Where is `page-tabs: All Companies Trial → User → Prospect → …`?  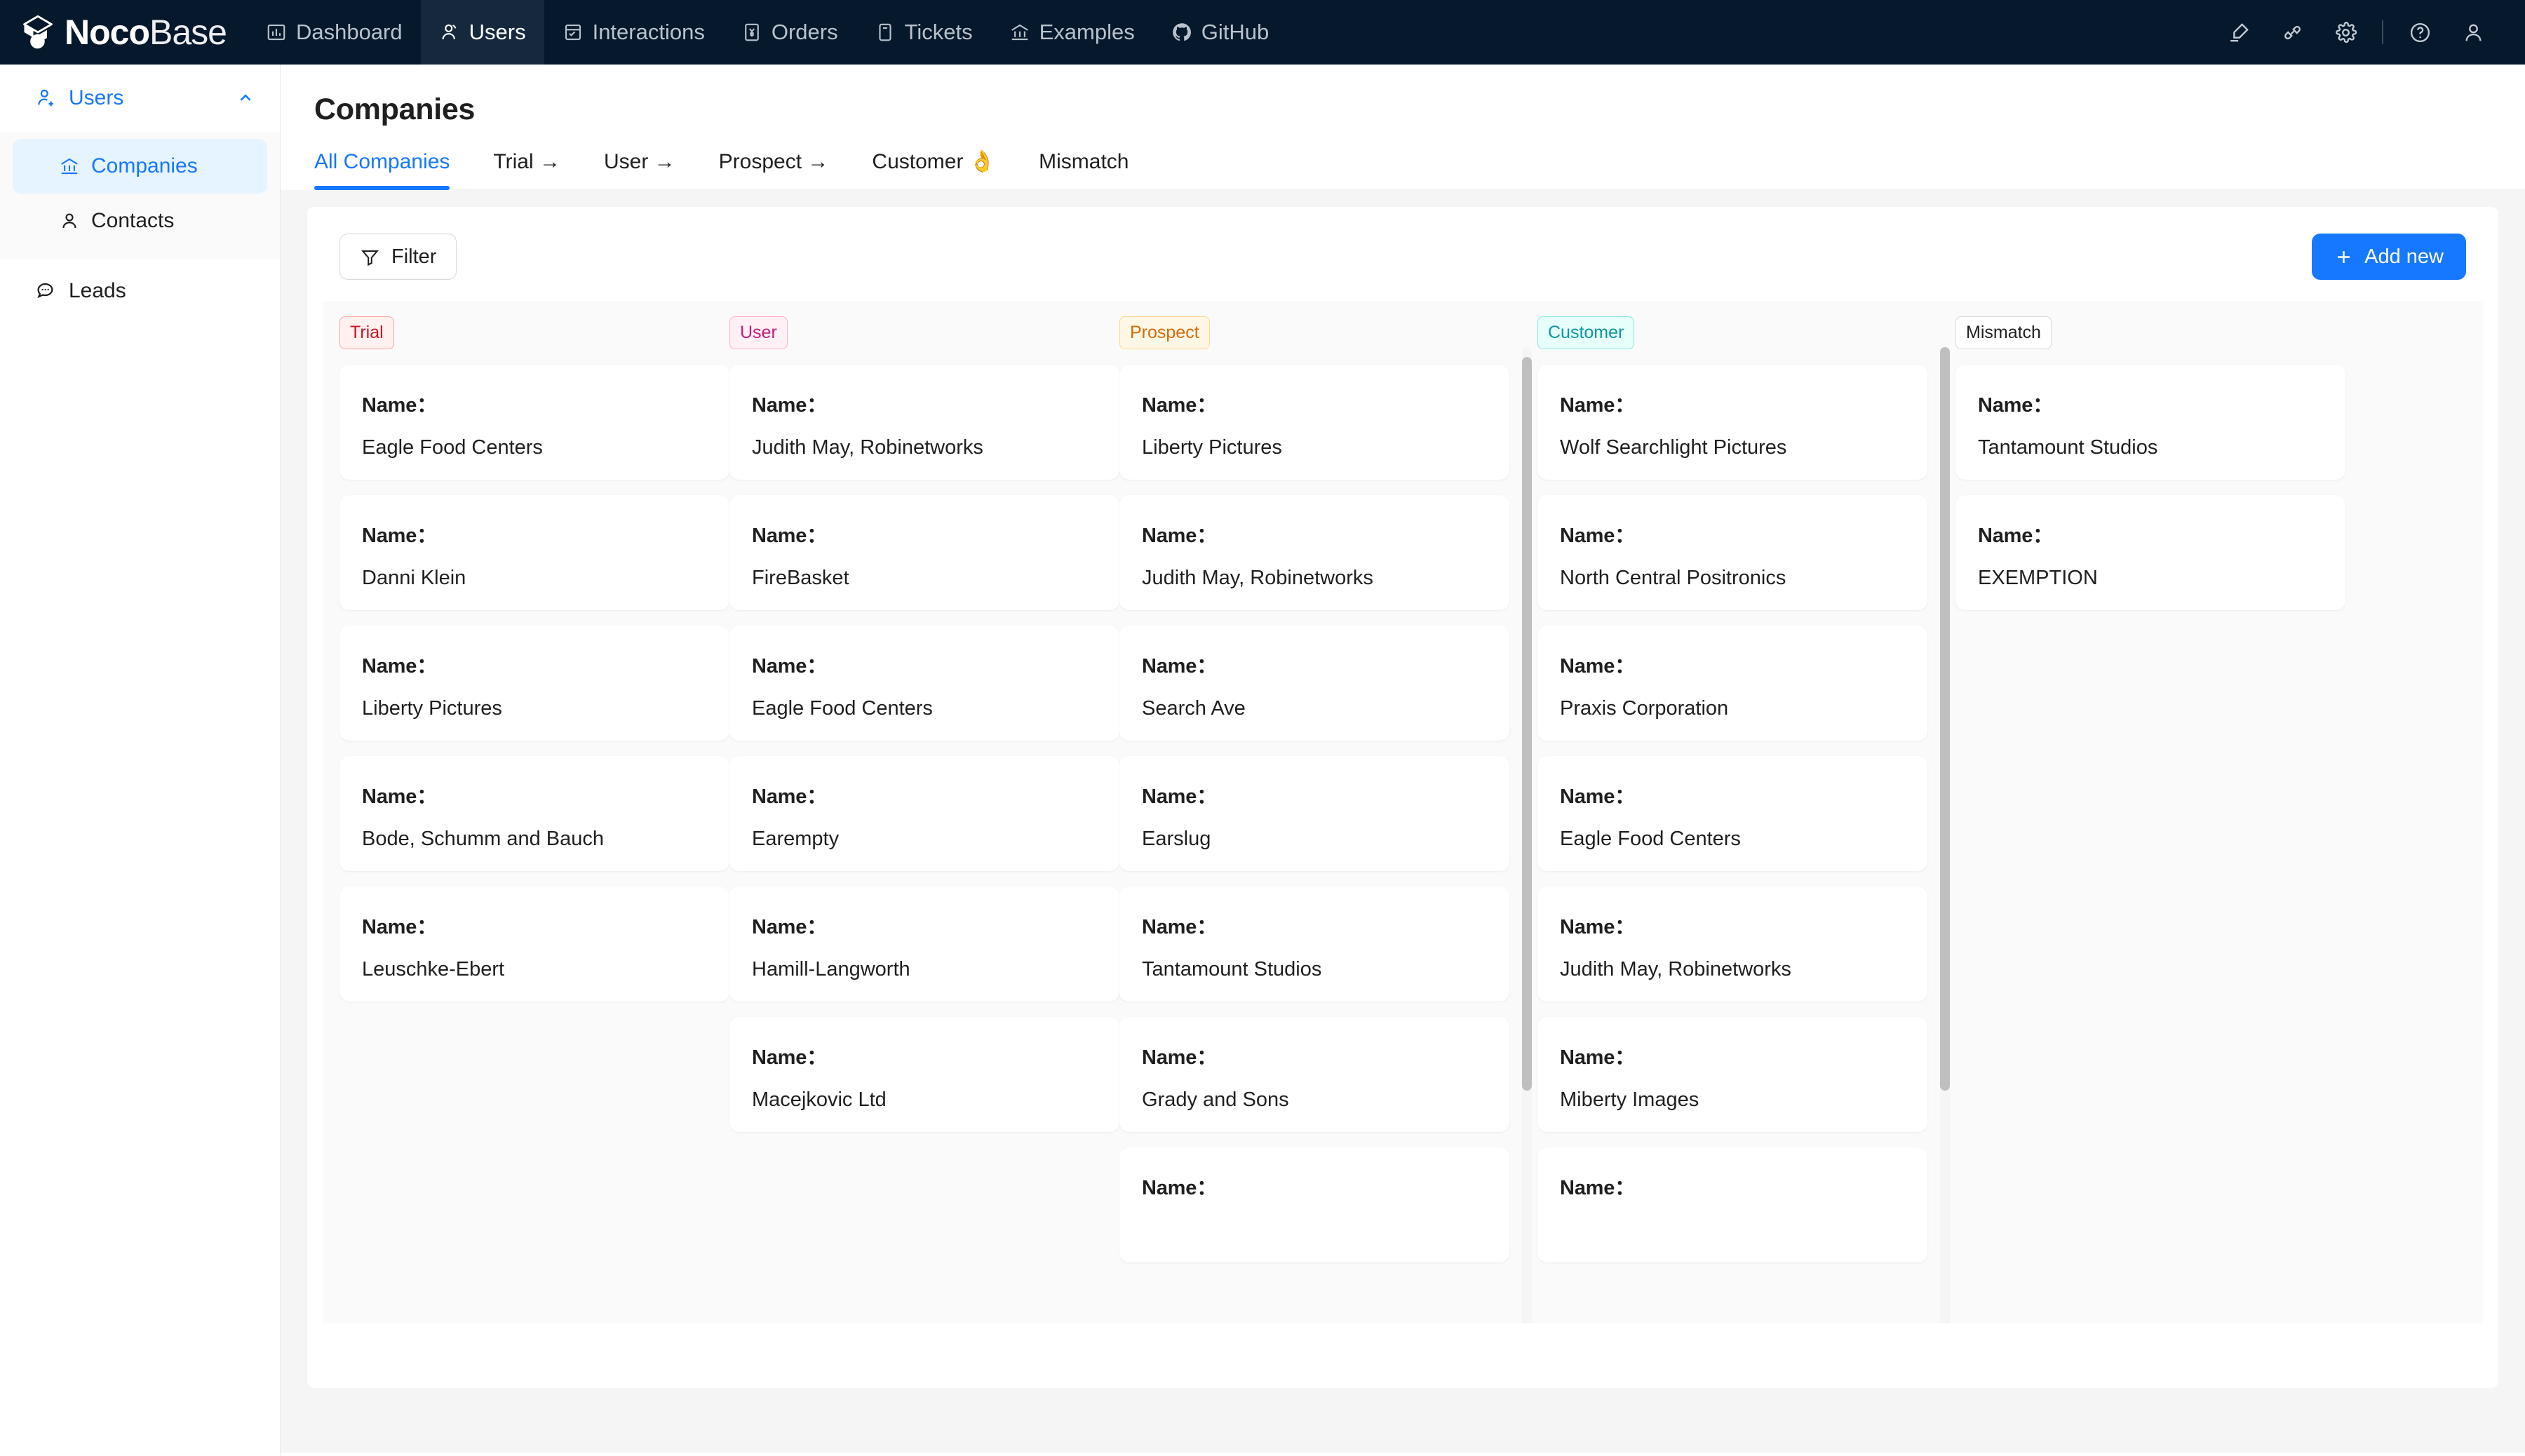
page-tabs: All Companies Trial → User → Prospect → … is located at coordinates (1419, 169).